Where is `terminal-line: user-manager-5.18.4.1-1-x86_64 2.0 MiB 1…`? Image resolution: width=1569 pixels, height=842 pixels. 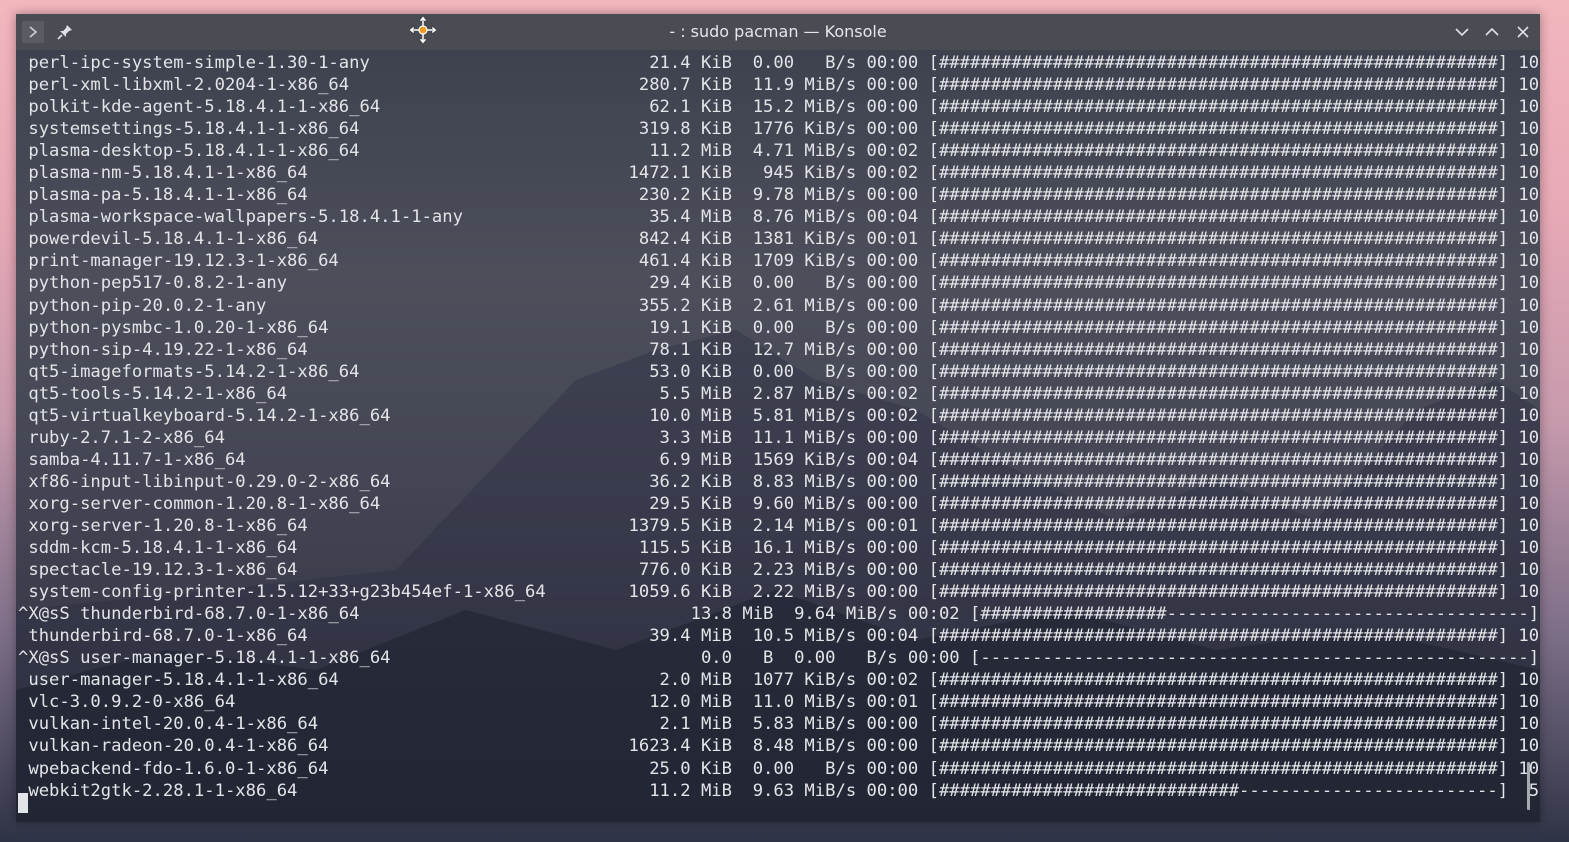
terminal-line: user-manager-5.18.4.1-1-x86_64 2.0 MiB 1… is located at coordinates (779, 680).